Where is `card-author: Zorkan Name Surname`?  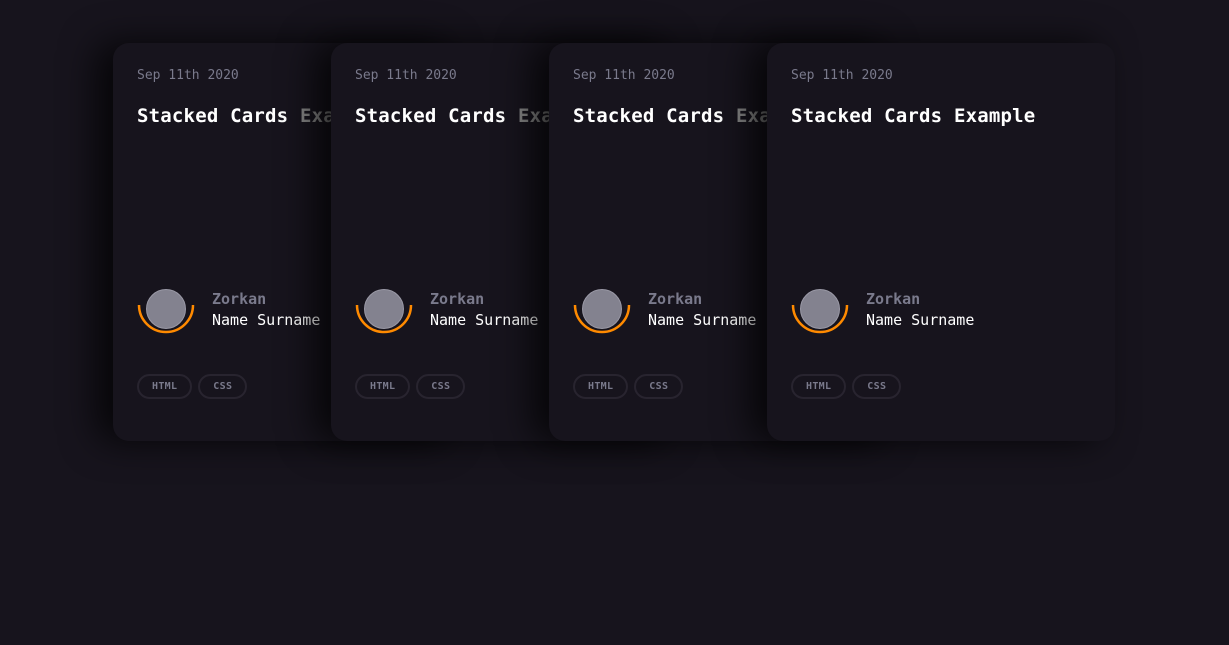
card-author: Zorkan Name Surname is located at coordinates (951, 313).